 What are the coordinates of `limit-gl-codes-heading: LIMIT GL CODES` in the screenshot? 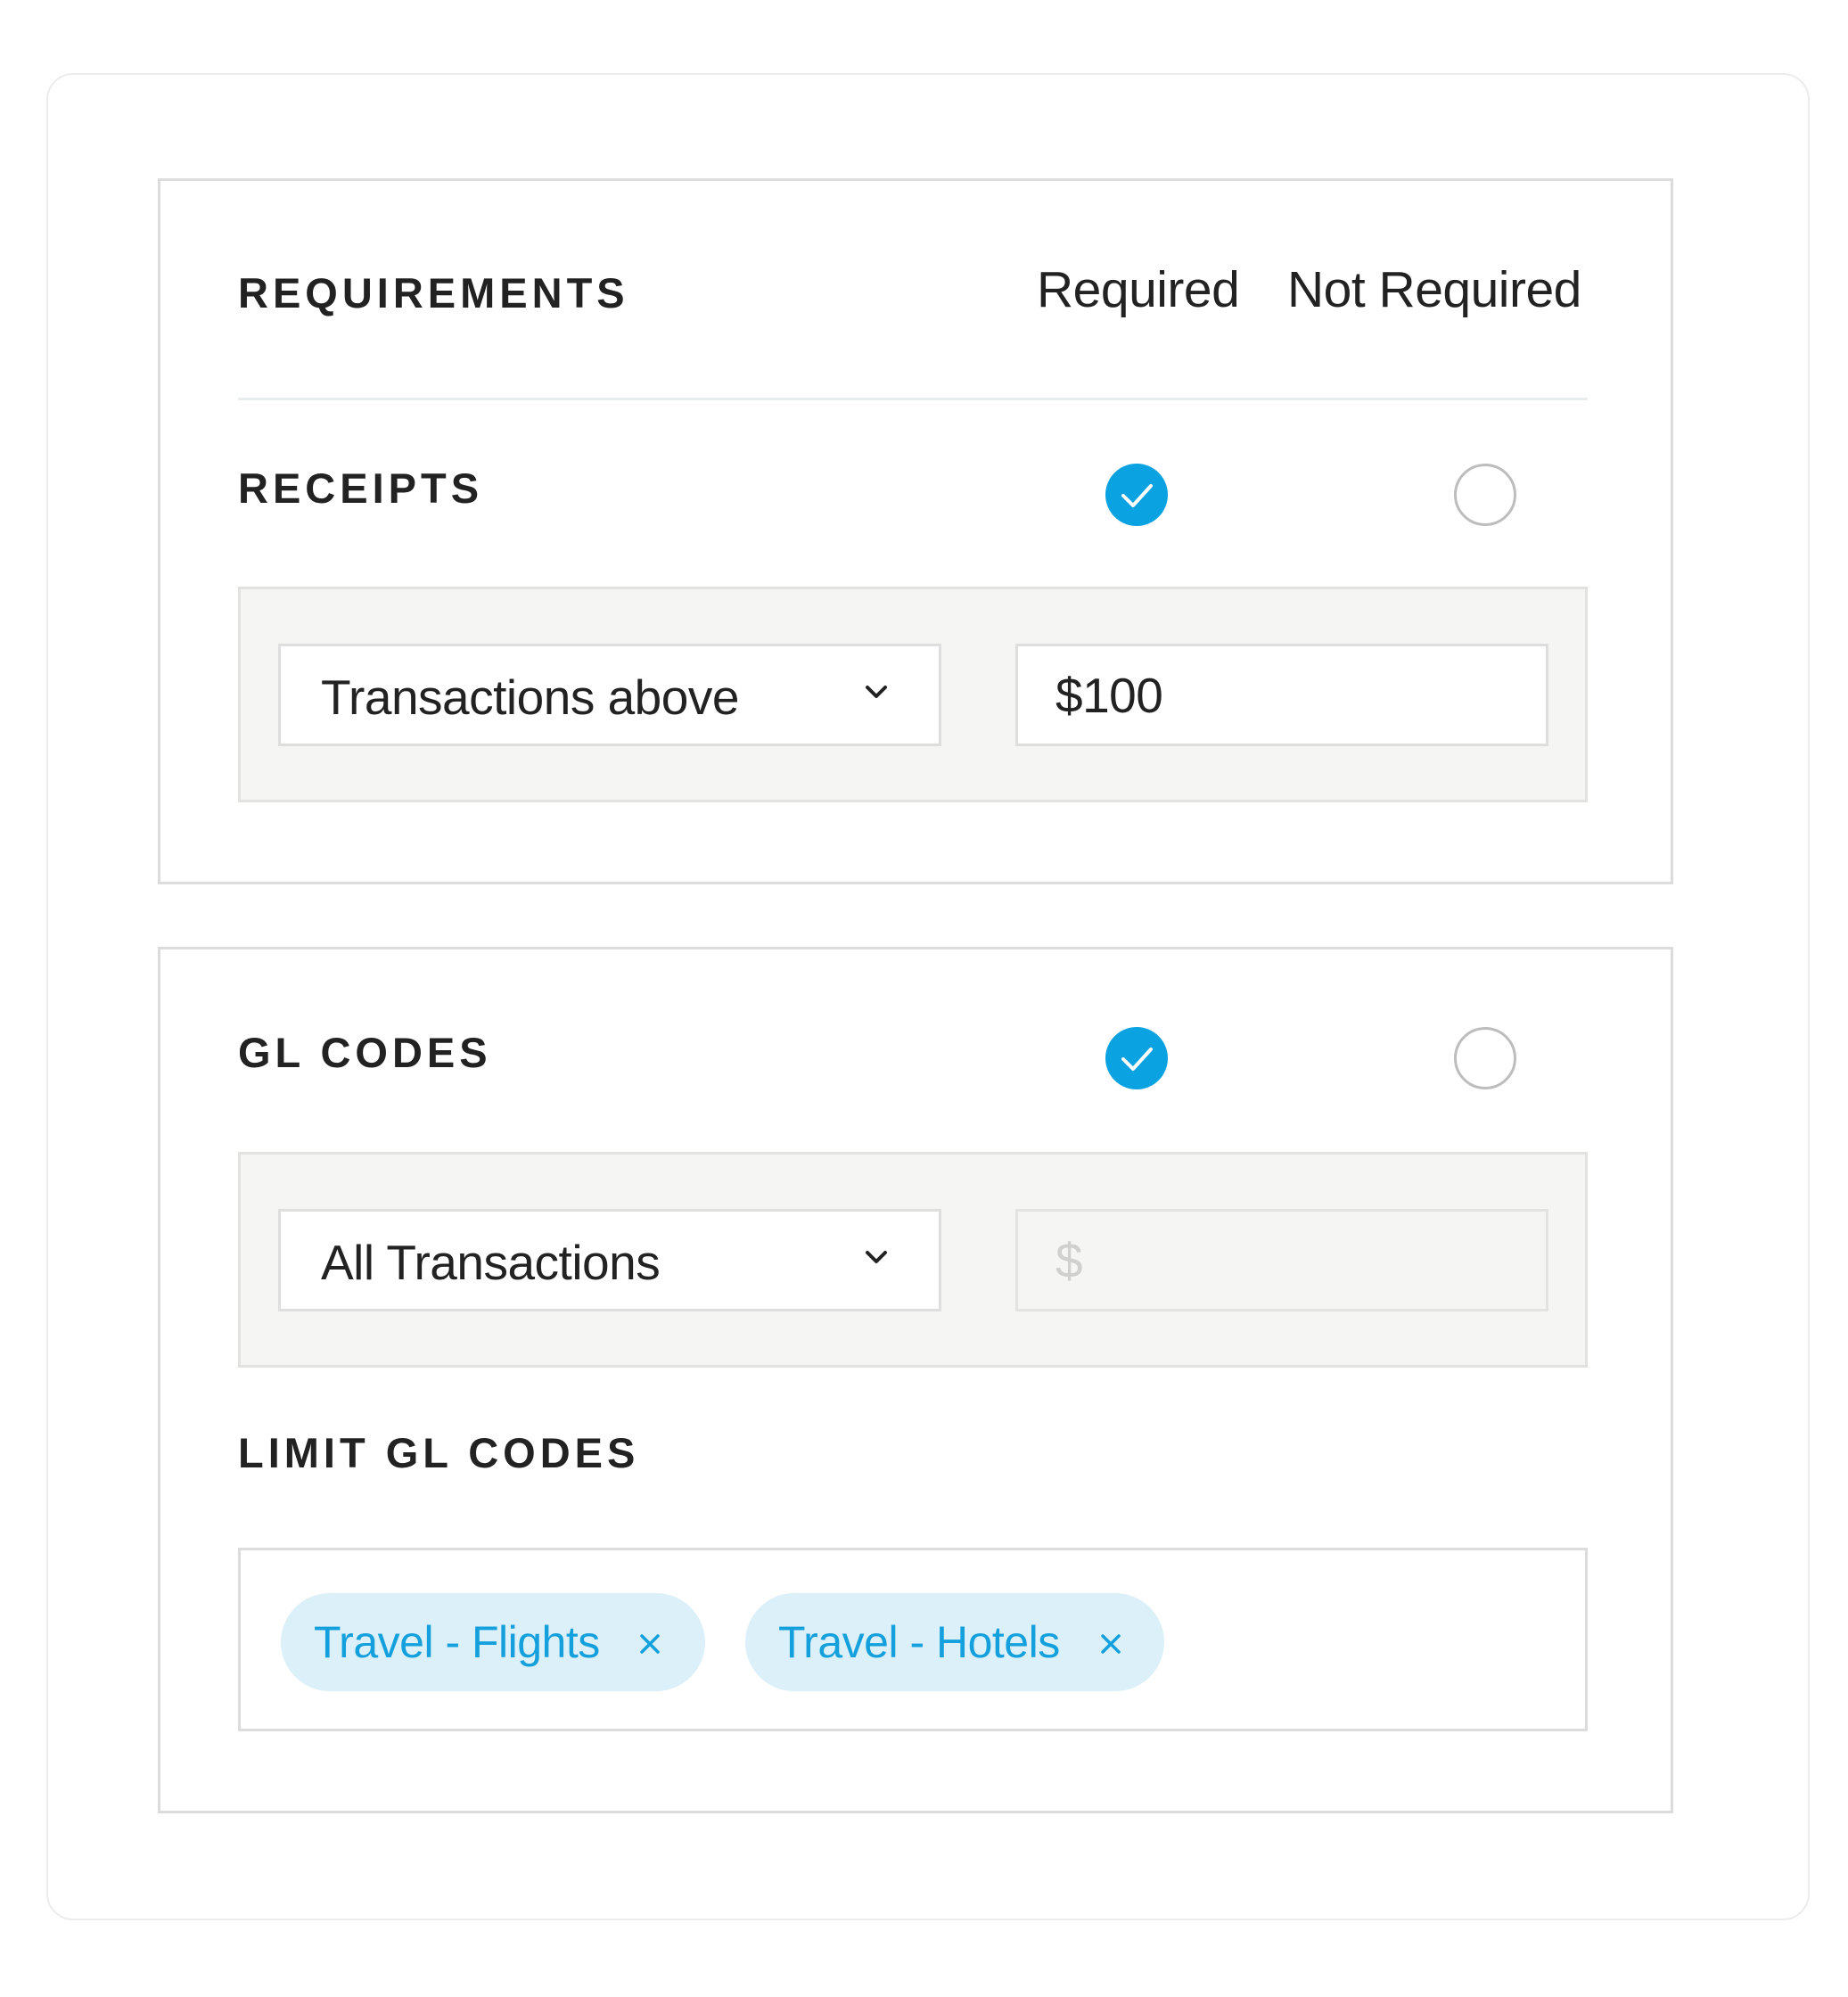 It's located at (439, 1452).